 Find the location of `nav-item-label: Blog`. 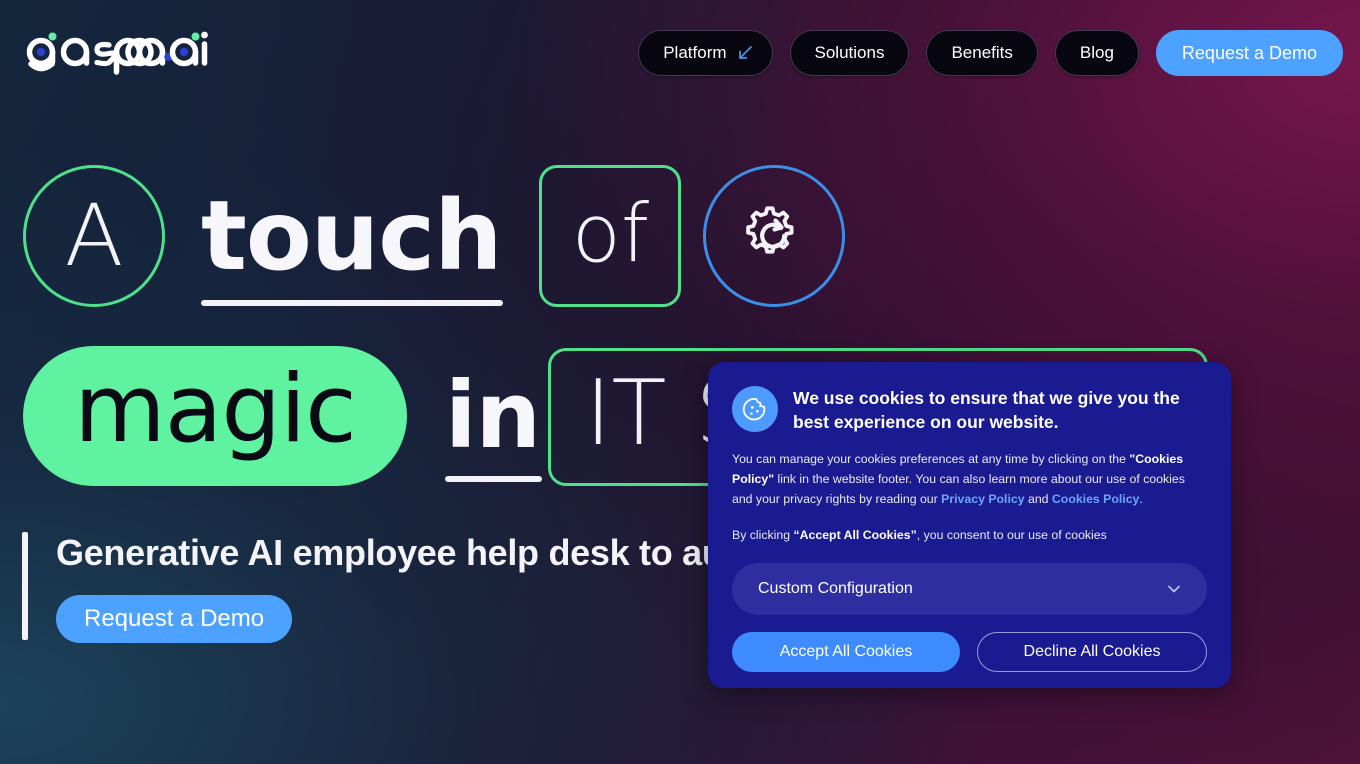

nav-item-label: Blog is located at coordinates (1096, 52).